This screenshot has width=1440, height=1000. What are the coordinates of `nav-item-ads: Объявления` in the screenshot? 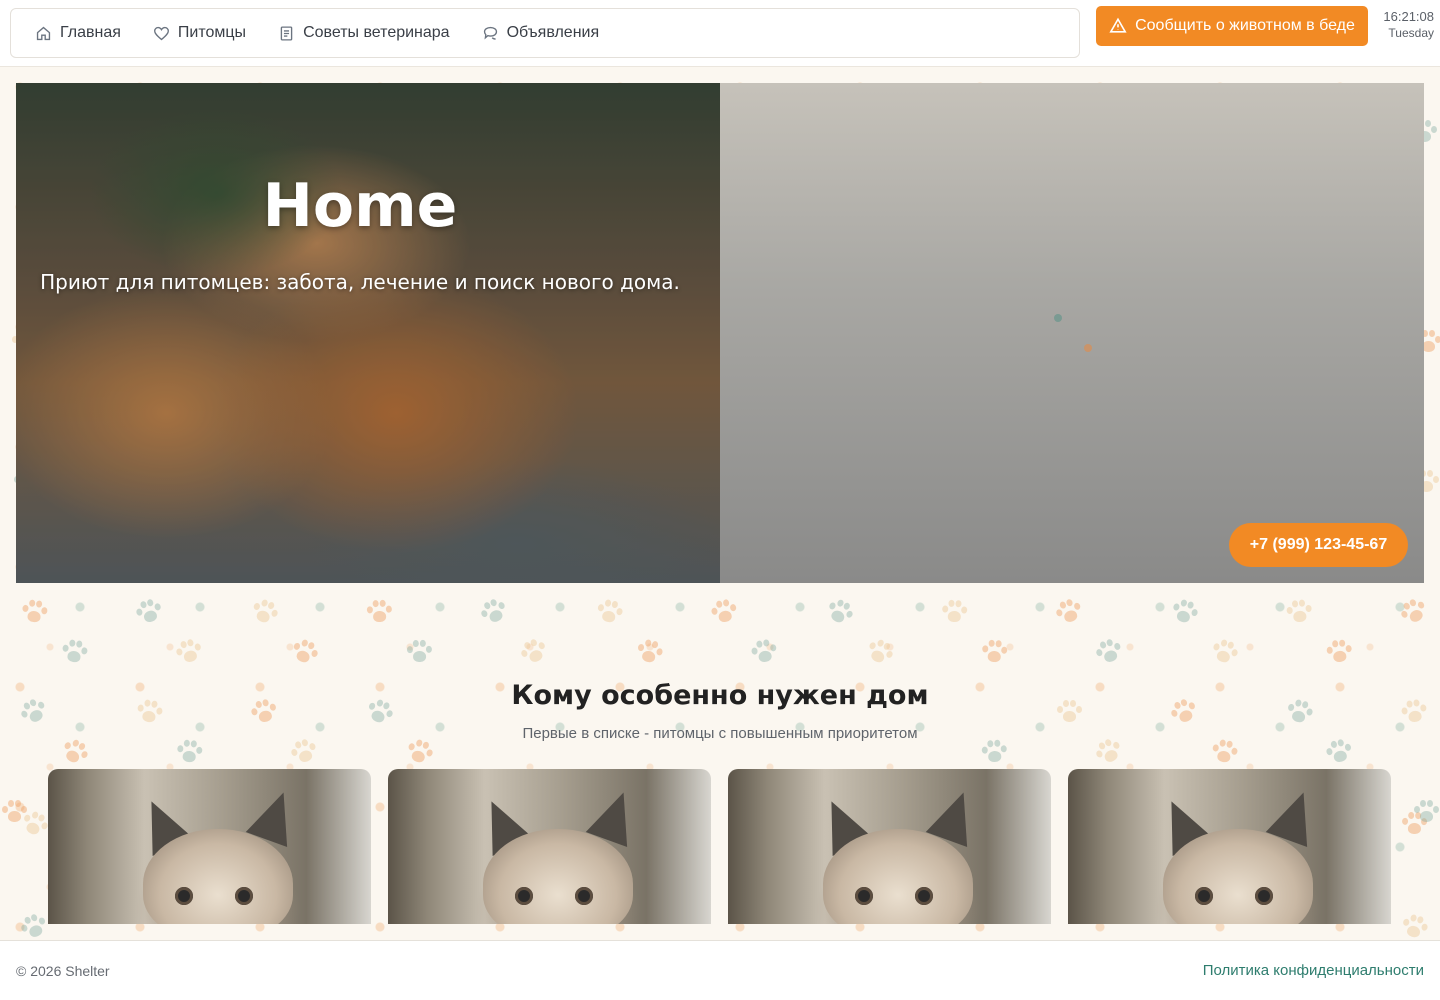 It's located at (541, 33).